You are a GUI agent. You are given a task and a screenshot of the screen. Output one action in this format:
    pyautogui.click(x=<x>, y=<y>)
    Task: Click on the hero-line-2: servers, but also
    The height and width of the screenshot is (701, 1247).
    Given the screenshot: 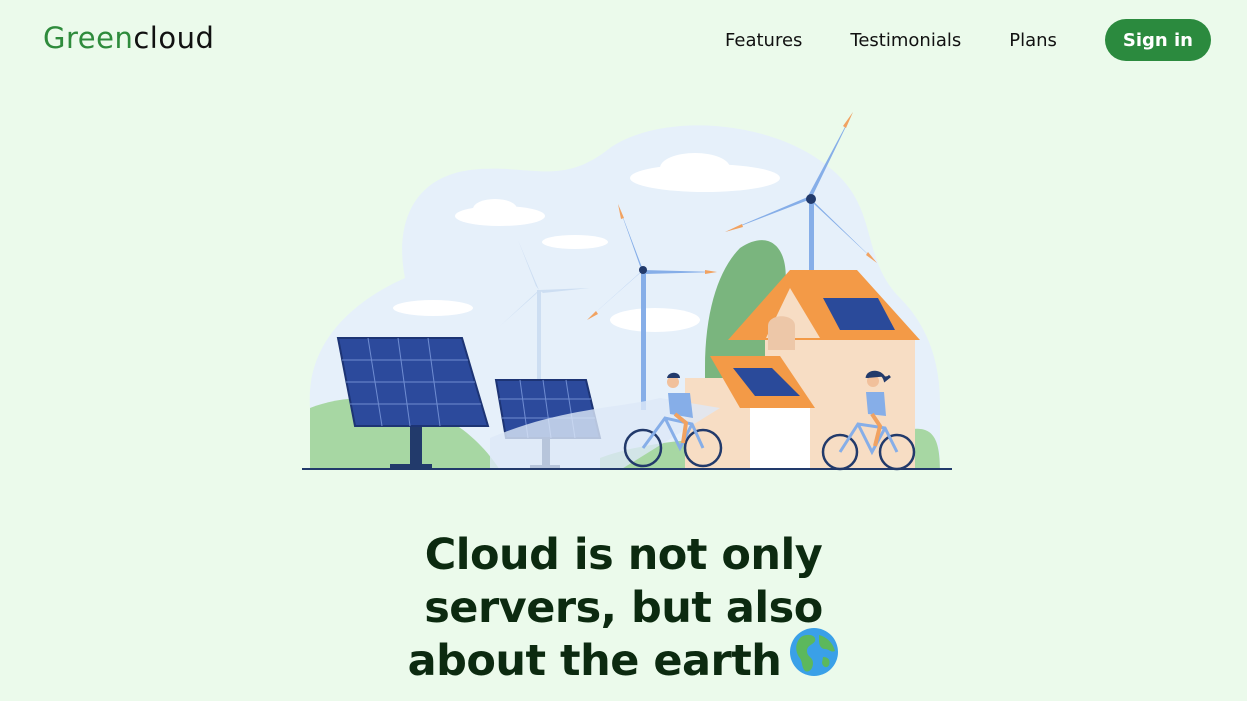 What is the action you would take?
    pyautogui.click(x=623, y=607)
    